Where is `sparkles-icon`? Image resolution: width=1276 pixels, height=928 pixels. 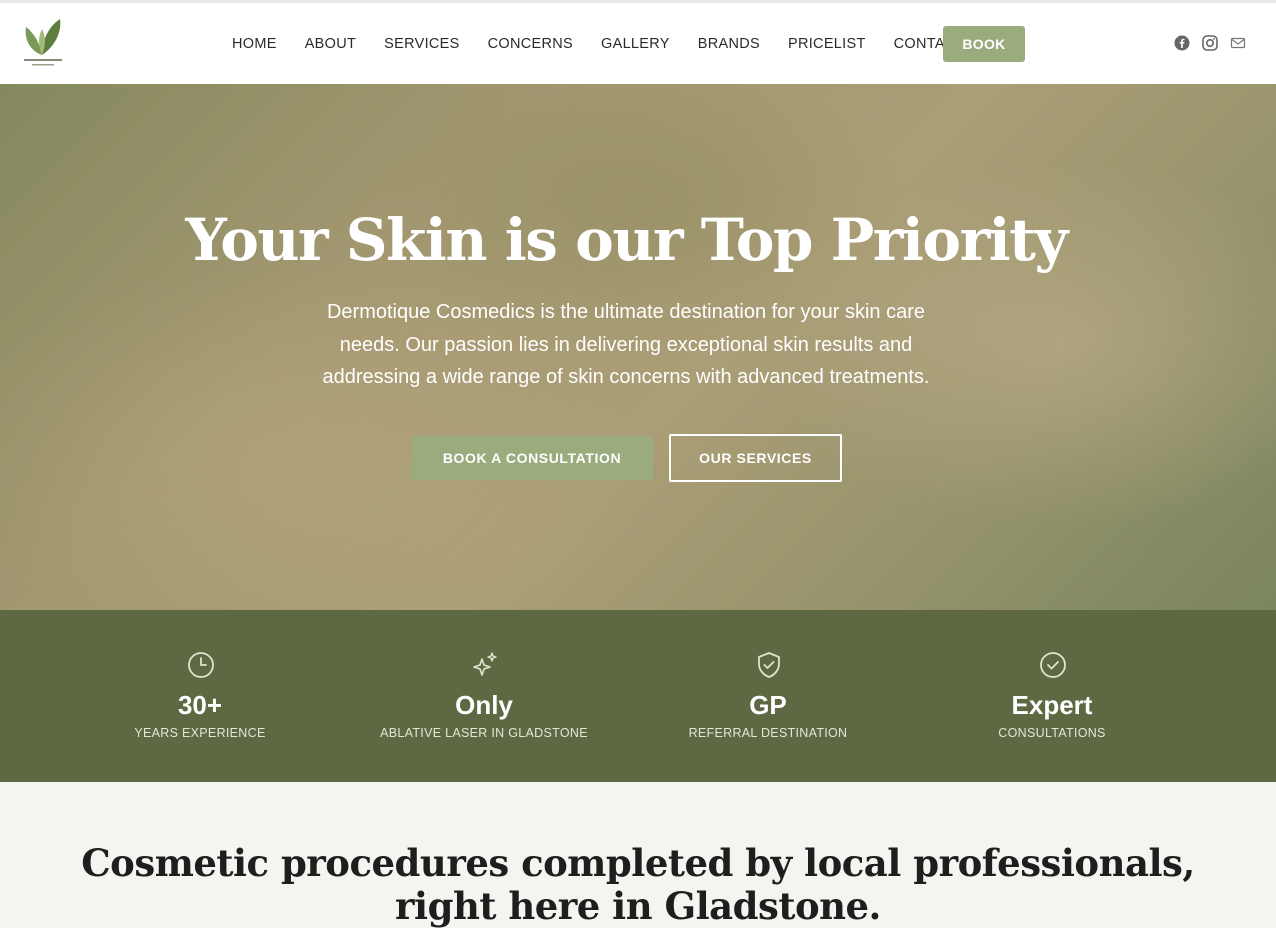
sparkles-icon is located at coordinates (485, 665).